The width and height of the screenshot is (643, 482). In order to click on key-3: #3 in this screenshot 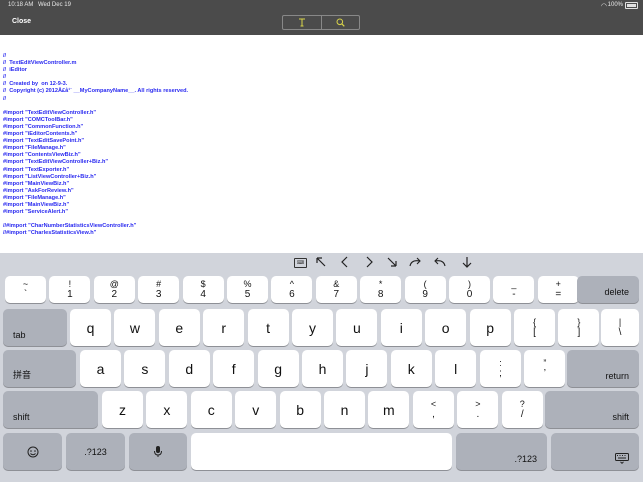, I will do `click(159, 289)`.